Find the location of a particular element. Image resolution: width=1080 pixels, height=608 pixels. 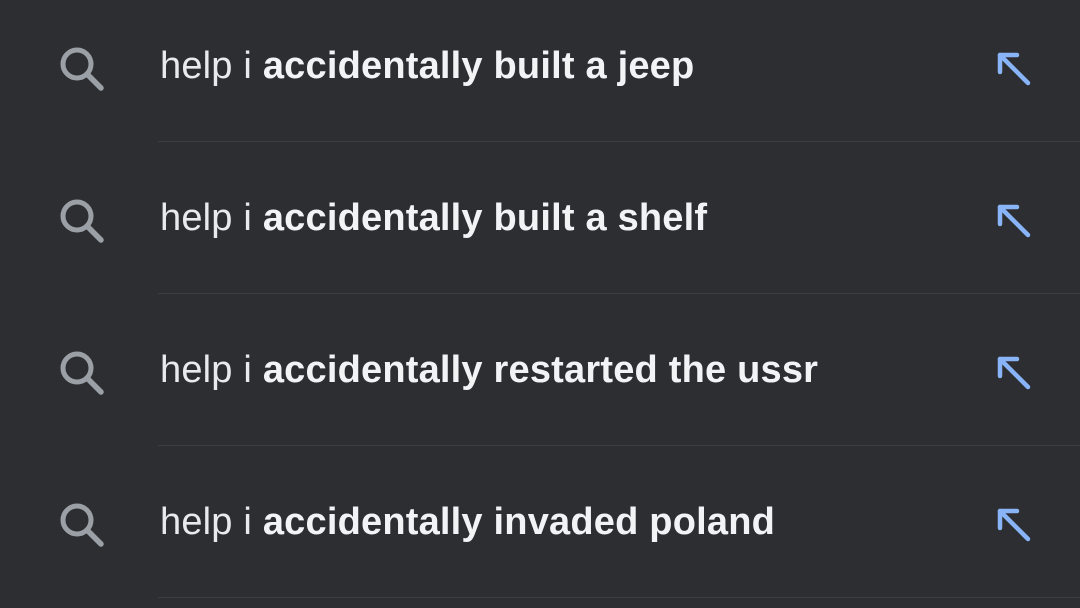

suggestion-completion: accidentally invaded poland is located at coordinates (519, 522).